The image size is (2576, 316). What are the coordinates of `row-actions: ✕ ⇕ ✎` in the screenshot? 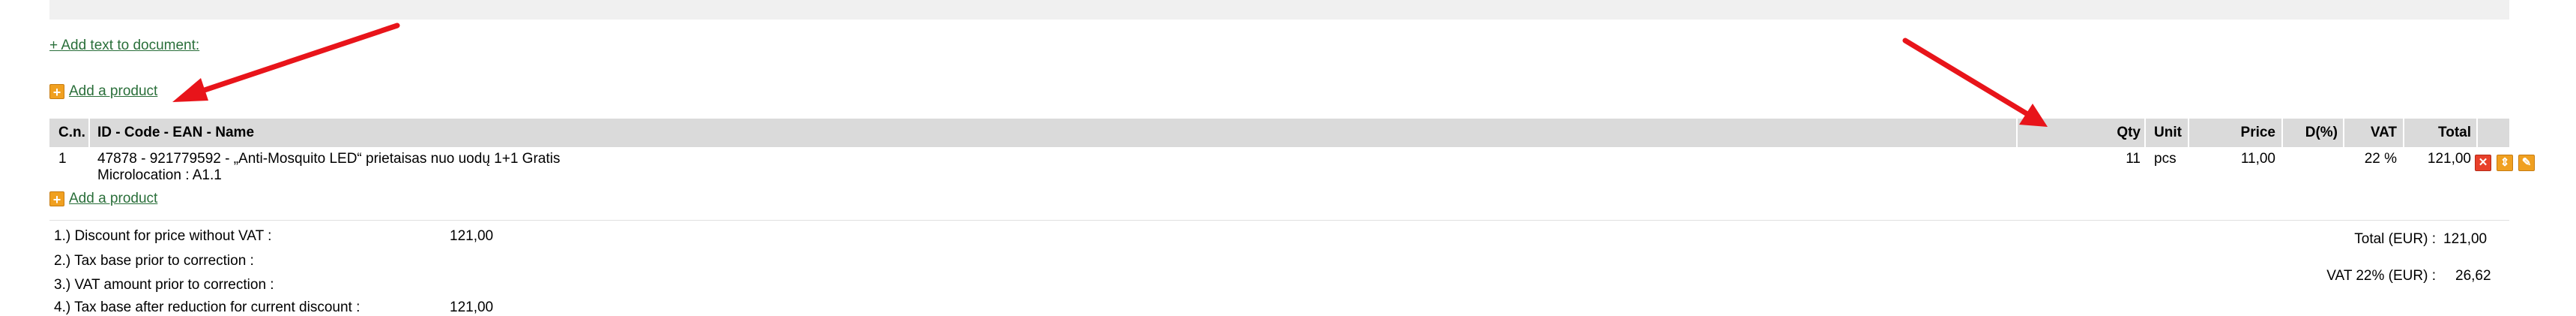 It's located at (2505, 163).